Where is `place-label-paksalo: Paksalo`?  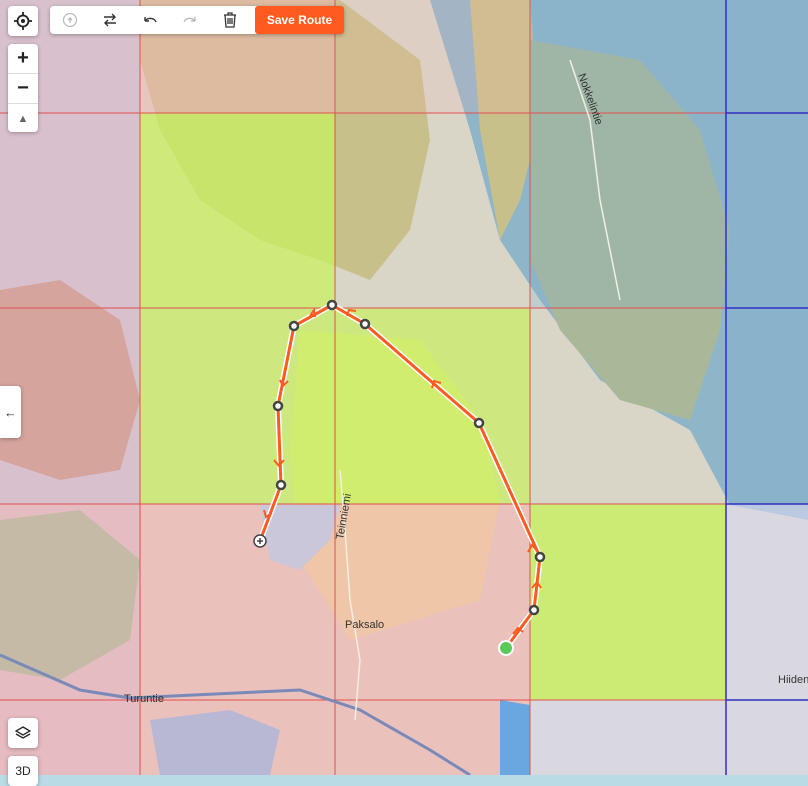 place-label-paksalo: Paksalo is located at coordinates (364, 625).